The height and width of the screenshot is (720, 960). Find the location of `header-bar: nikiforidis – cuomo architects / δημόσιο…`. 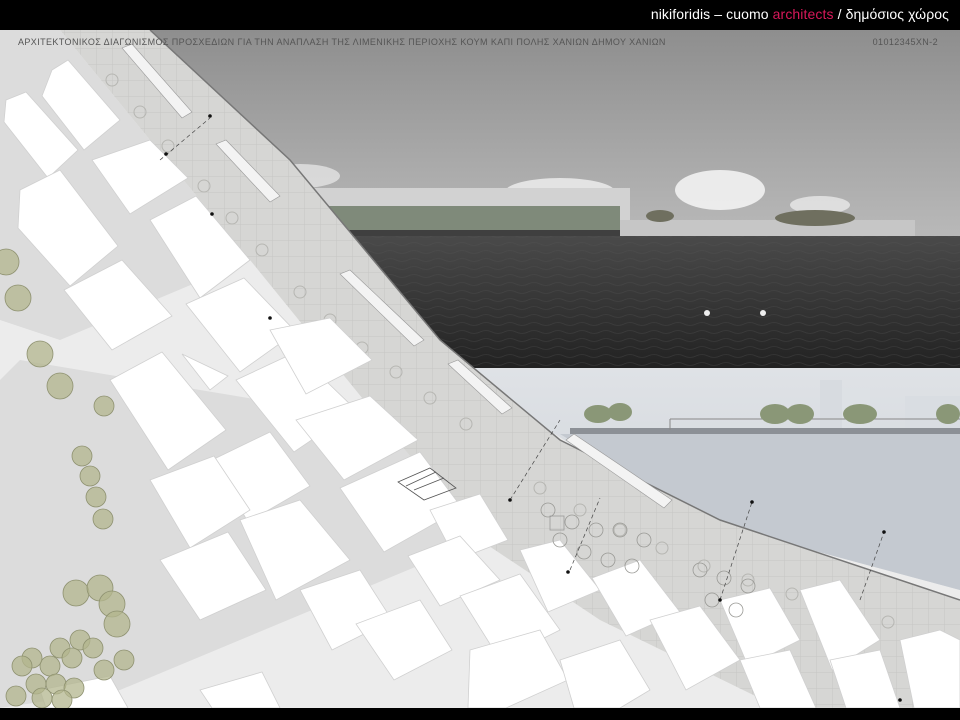

header-bar: nikiforidis – cuomo architects / δημόσιο… is located at coordinates (480, 15).